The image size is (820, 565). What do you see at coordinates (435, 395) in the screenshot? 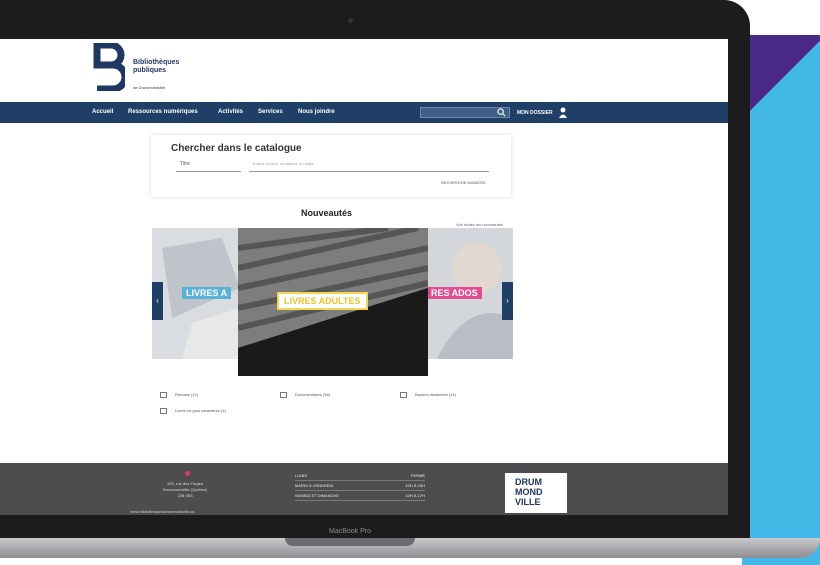
I see `category-label: Bandes dessinées (14)` at bounding box center [435, 395].